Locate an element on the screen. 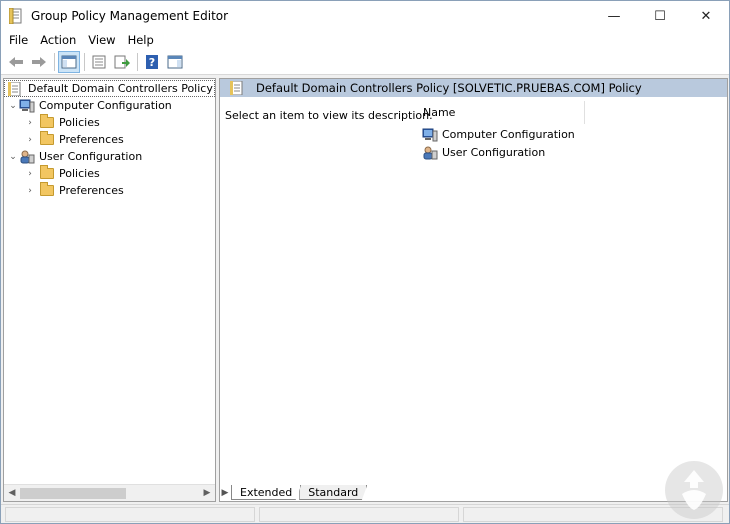 This screenshot has height=524, width=730. status-bar is located at coordinates (365, 513).